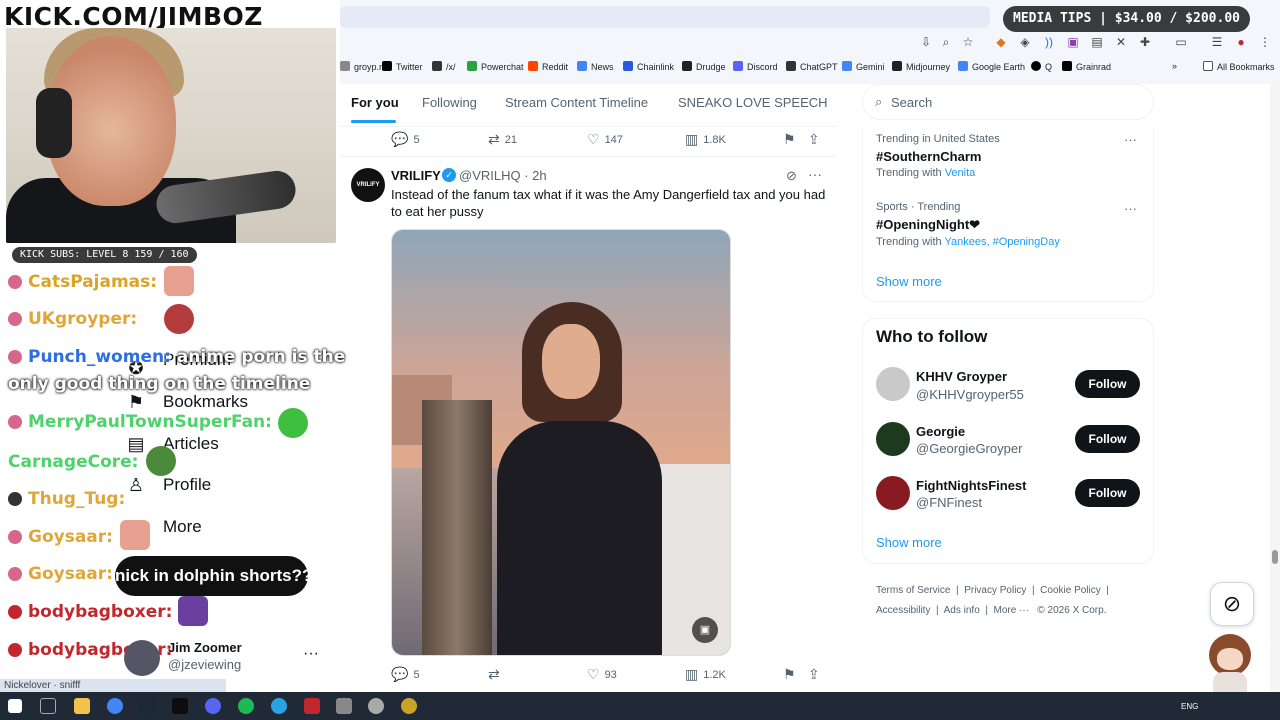 This screenshot has width=1280, height=720. Describe the element at coordinates (115, 706) in the screenshot. I see `chrome-icon` at that location.